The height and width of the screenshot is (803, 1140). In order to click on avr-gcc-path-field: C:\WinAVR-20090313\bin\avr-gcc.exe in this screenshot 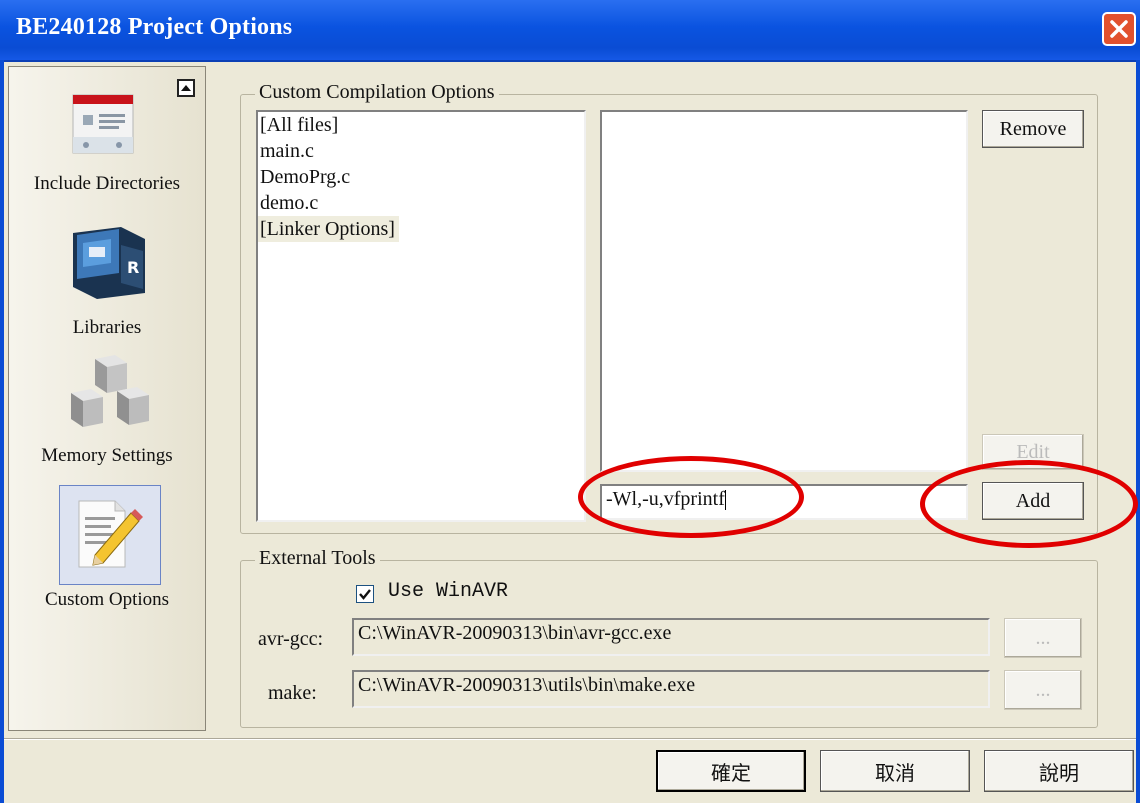, I will do `click(671, 637)`.